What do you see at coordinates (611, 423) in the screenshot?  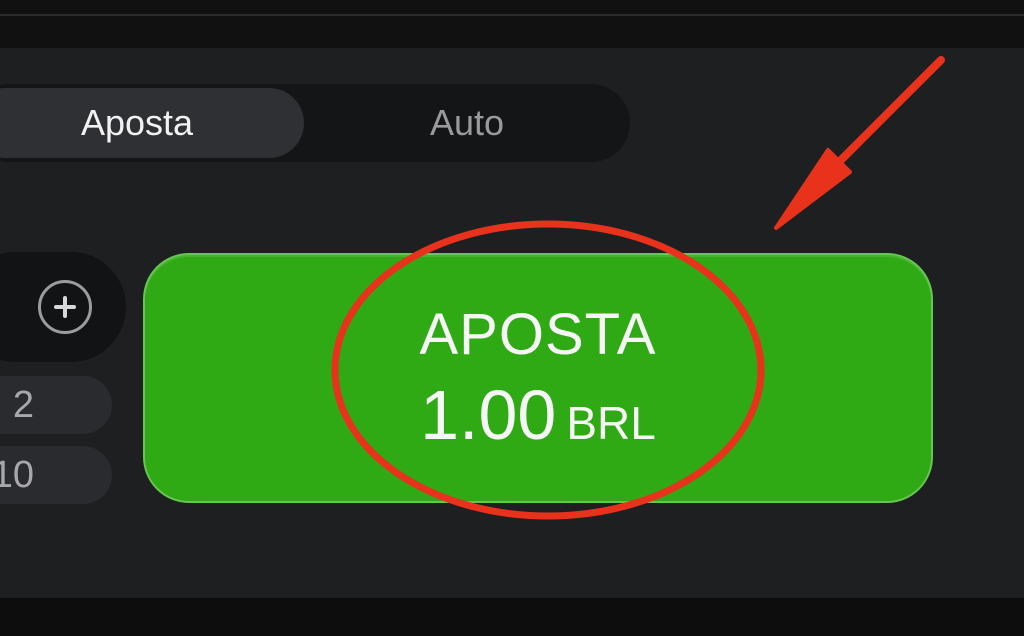 I see `bet-currency: BRL` at bounding box center [611, 423].